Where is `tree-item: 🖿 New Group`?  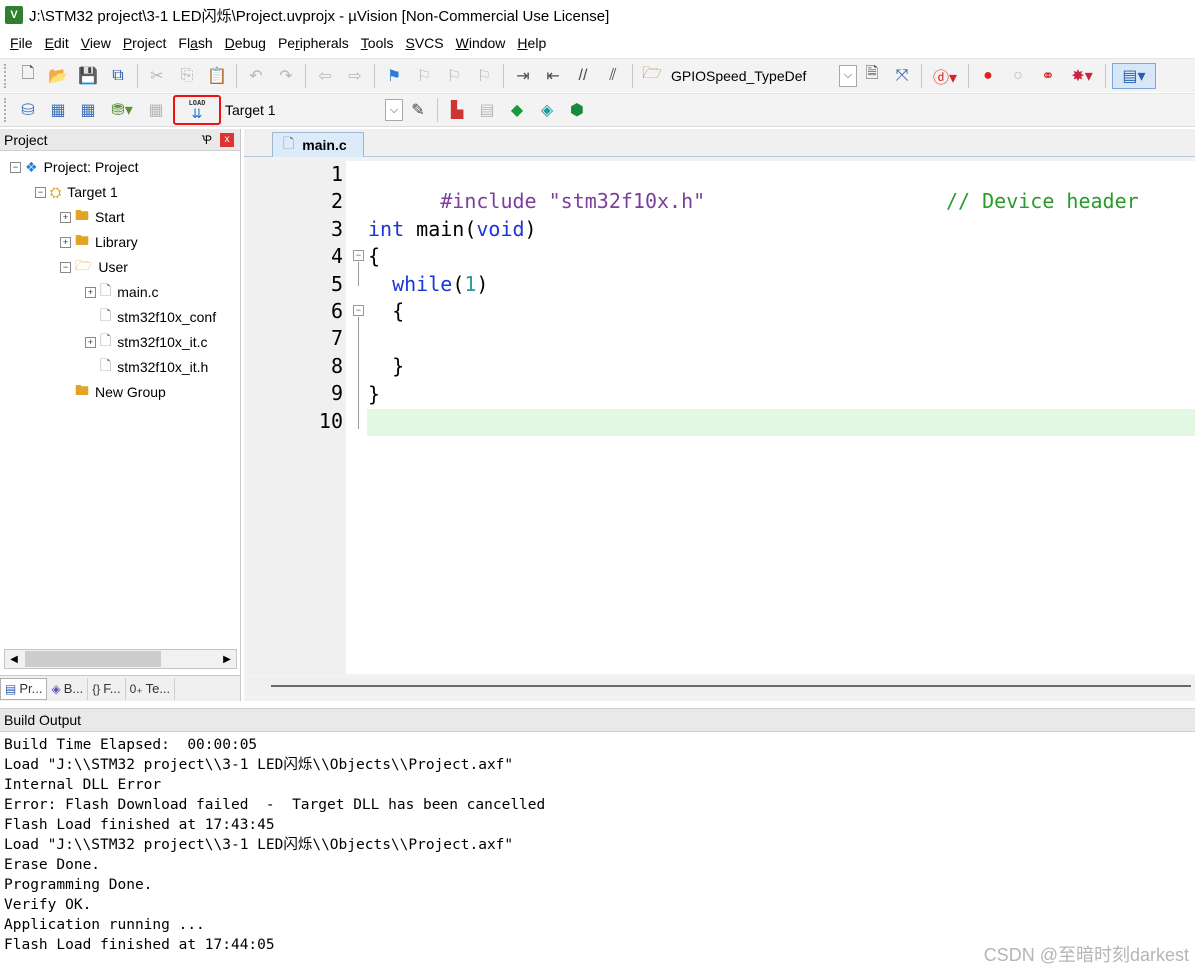
tree-item: 🖿 New Group is located at coordinates (113, 392).